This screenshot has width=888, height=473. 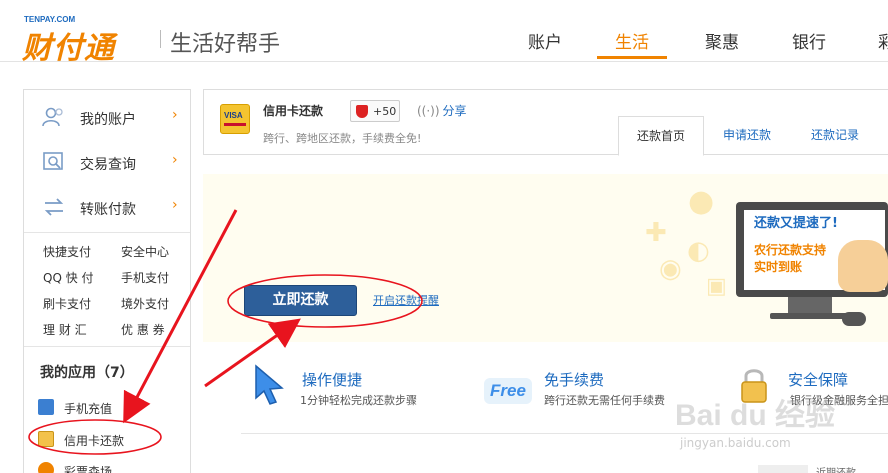 What do you see at coordinates (863, 266) in the screenshot?
I see `ok-hand-illustration` at bounding box center [863, 266].